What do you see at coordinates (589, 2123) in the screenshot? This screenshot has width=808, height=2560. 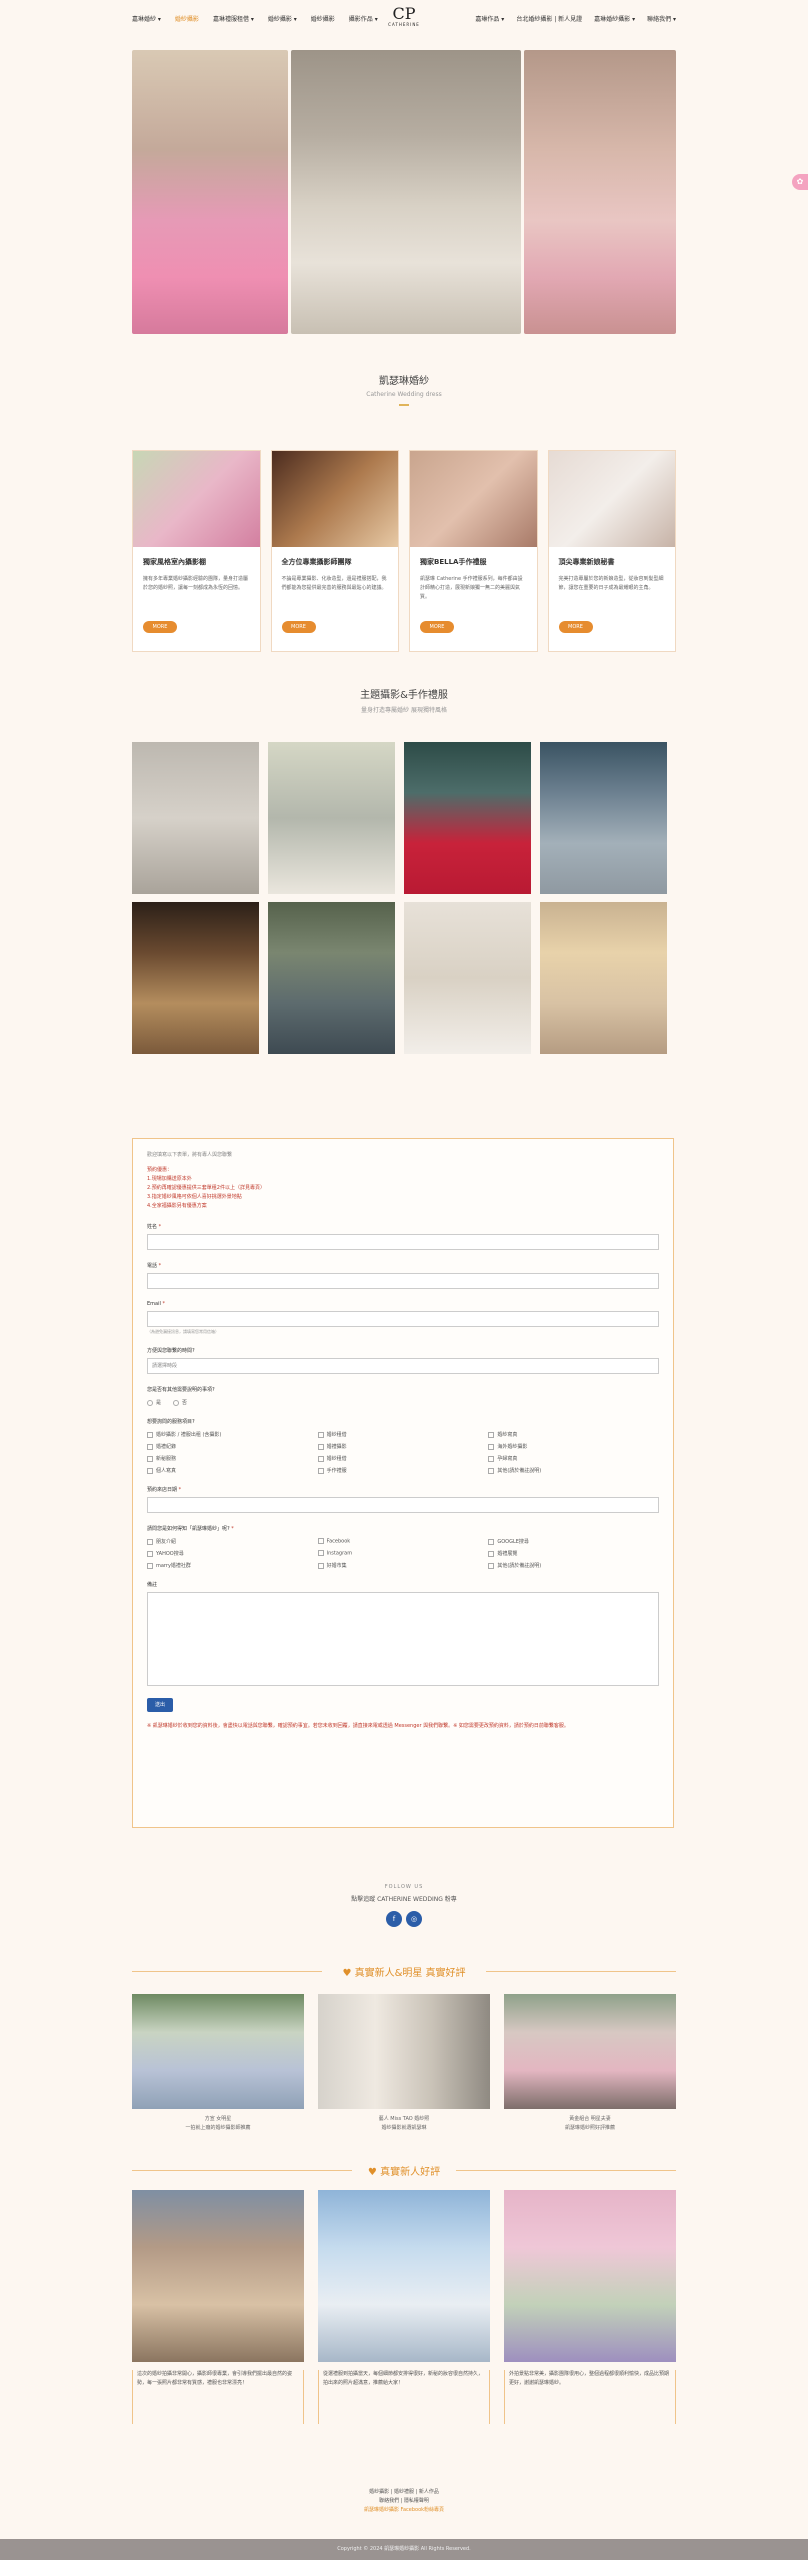 I see `review-caption: 黃金組合 明星夫妻 凱瑟琳婚紗照好評推薦` at bounding box center [589, 2123].